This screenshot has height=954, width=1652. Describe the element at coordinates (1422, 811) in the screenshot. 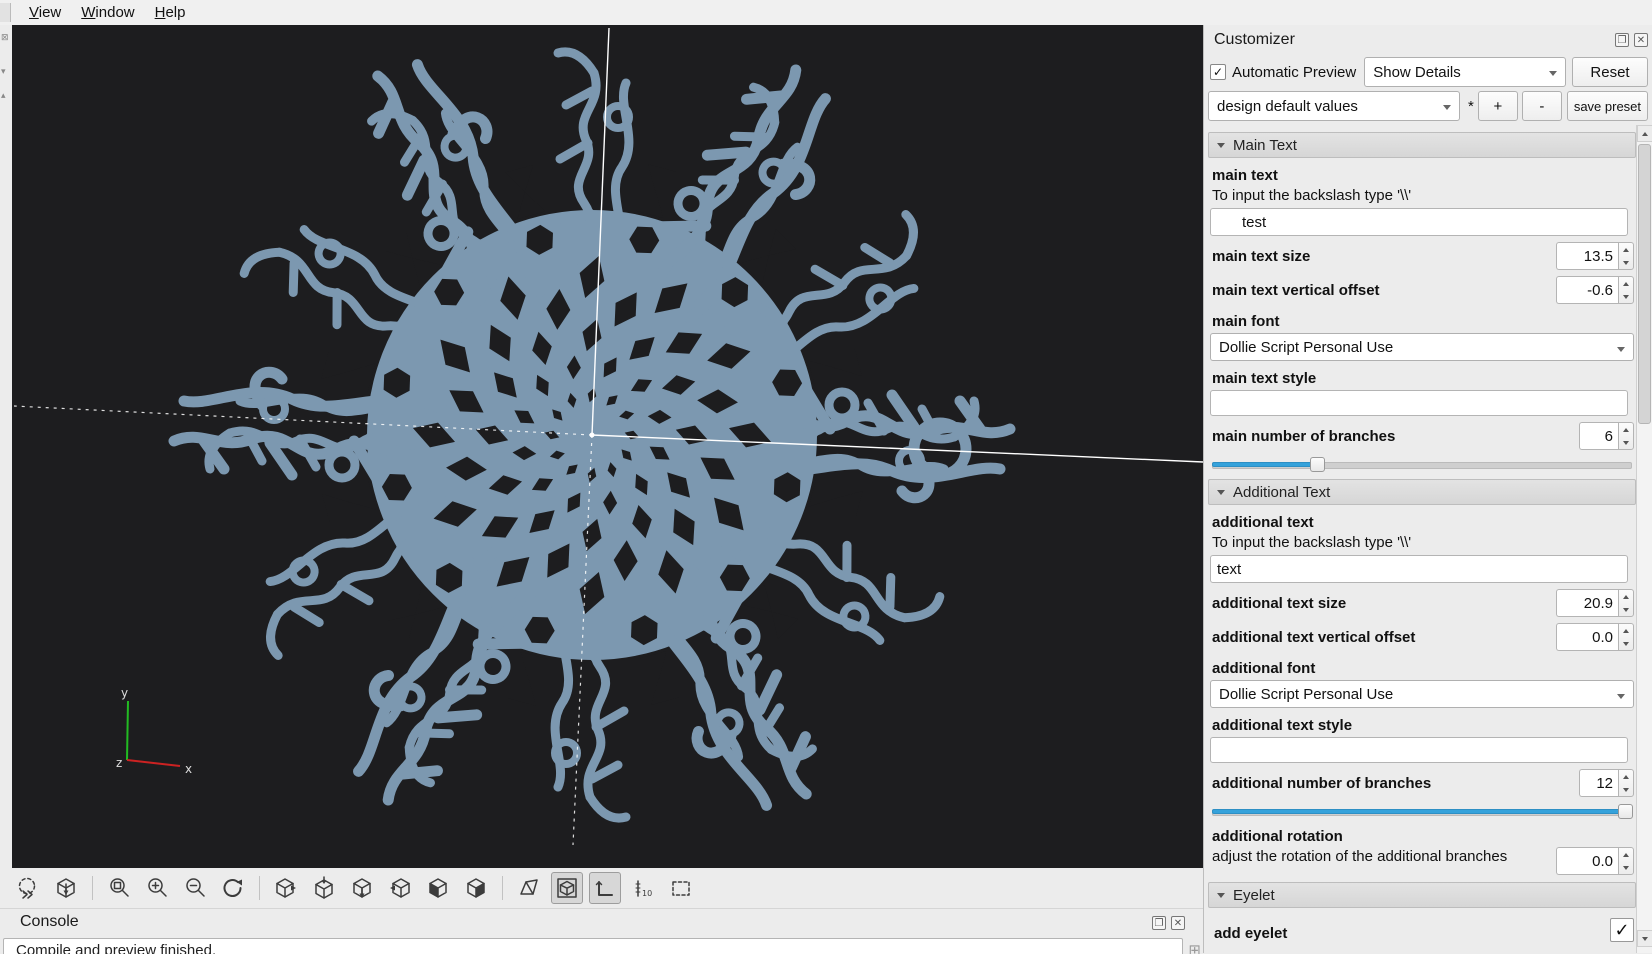

I see `additional-branches-slider` at that location.